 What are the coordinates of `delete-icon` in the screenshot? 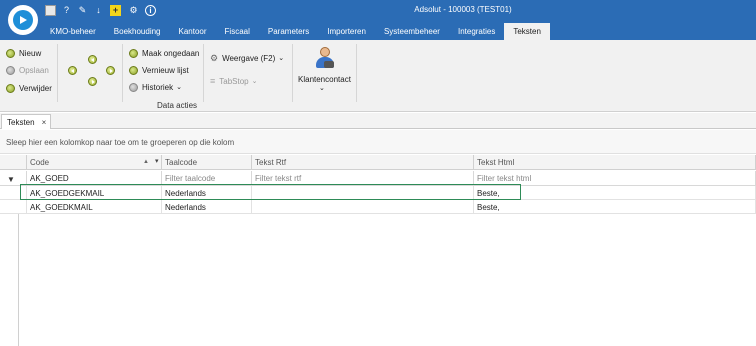 It's located at (10, 88).